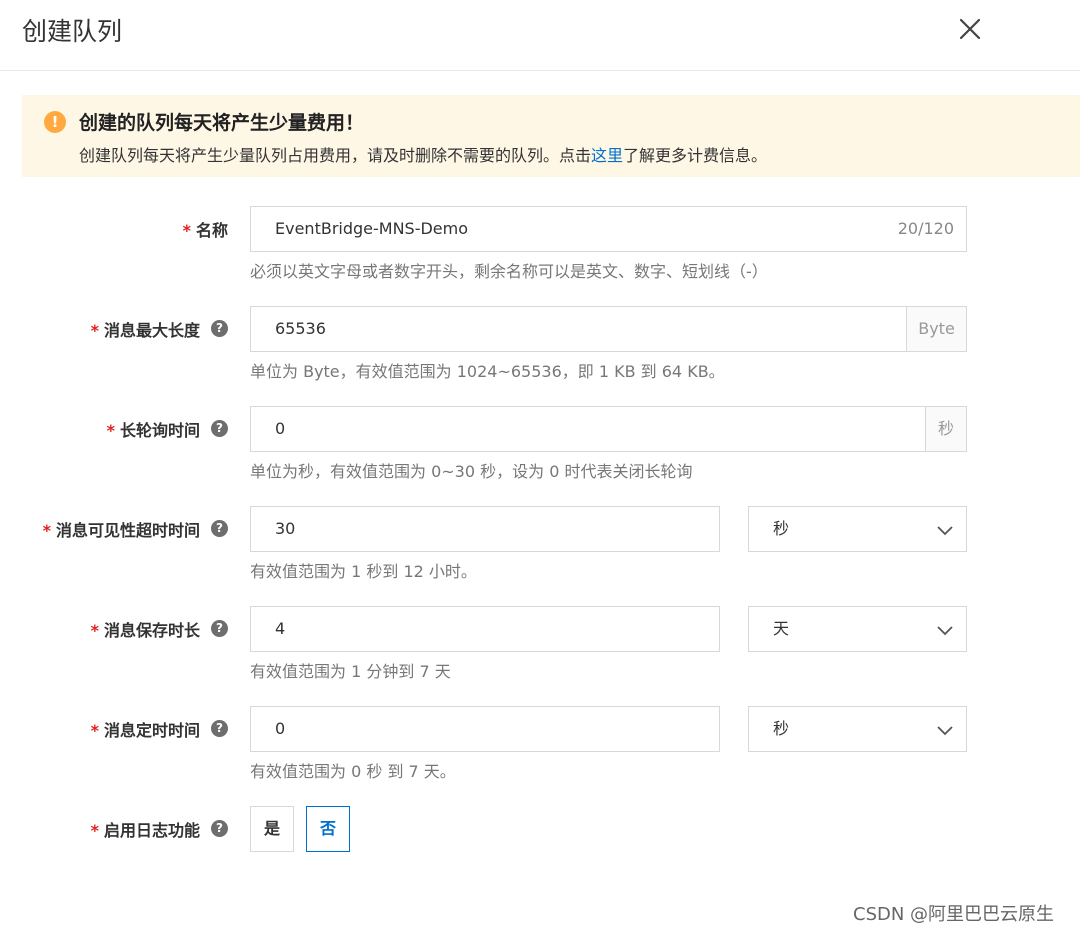 The image size is (1080, 931). I want to click on retention-label: * 消息保存时长, so click(145, 630).